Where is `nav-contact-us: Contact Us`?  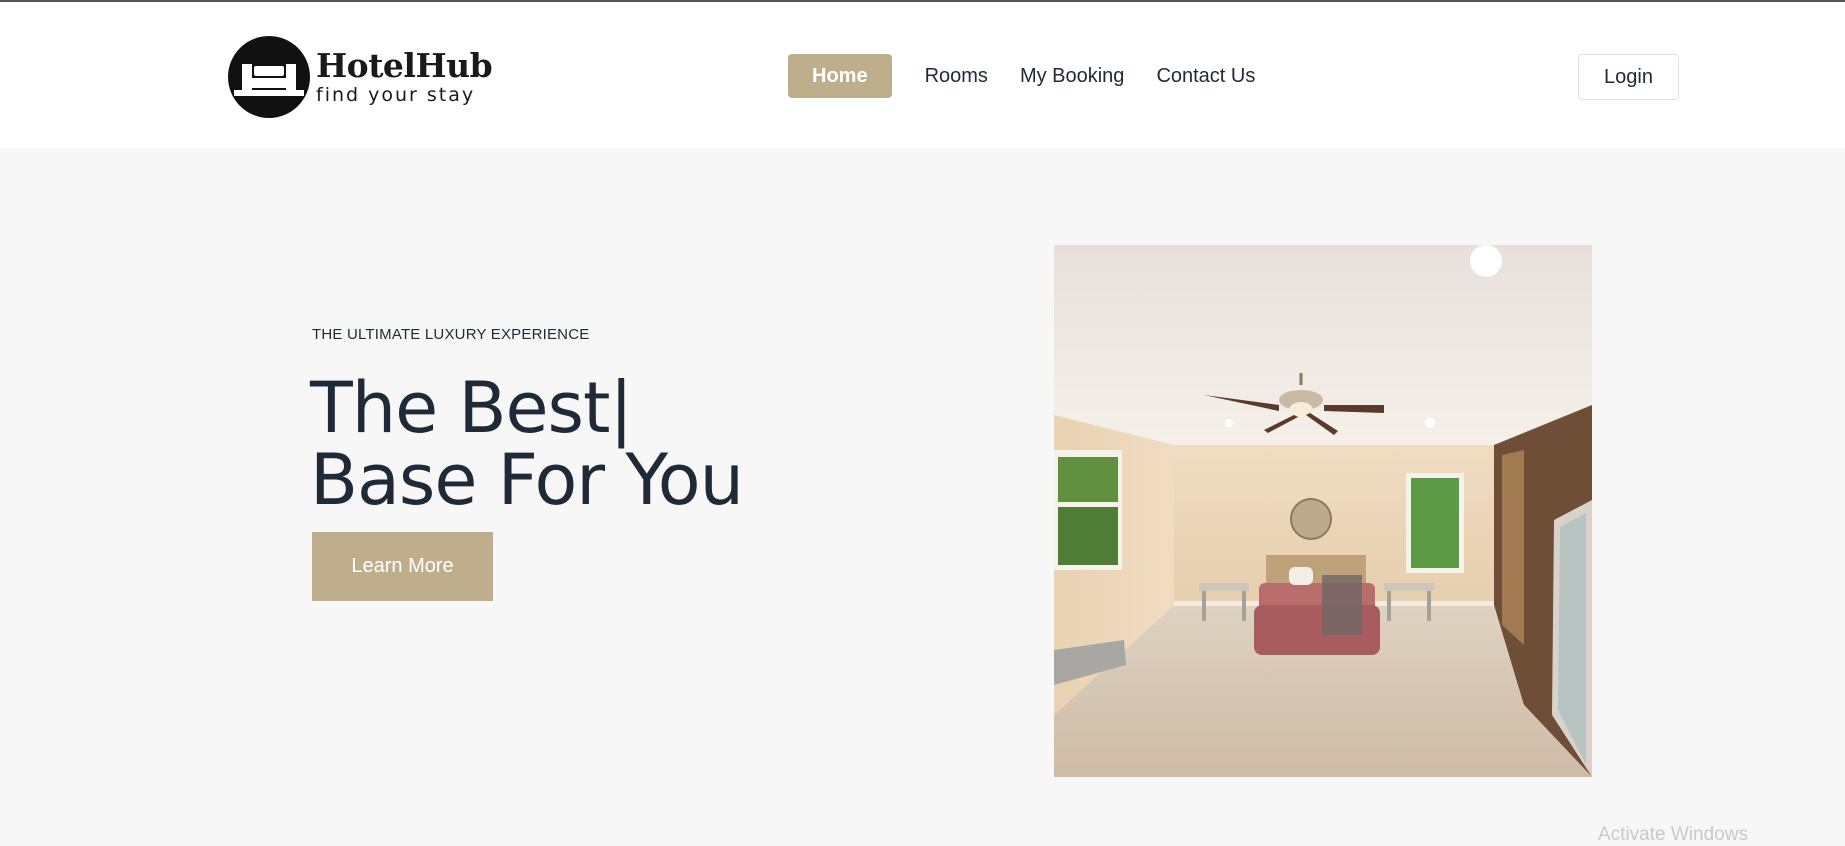
nav-contact-us: Contact Us is located at coordinates (1205, 76).